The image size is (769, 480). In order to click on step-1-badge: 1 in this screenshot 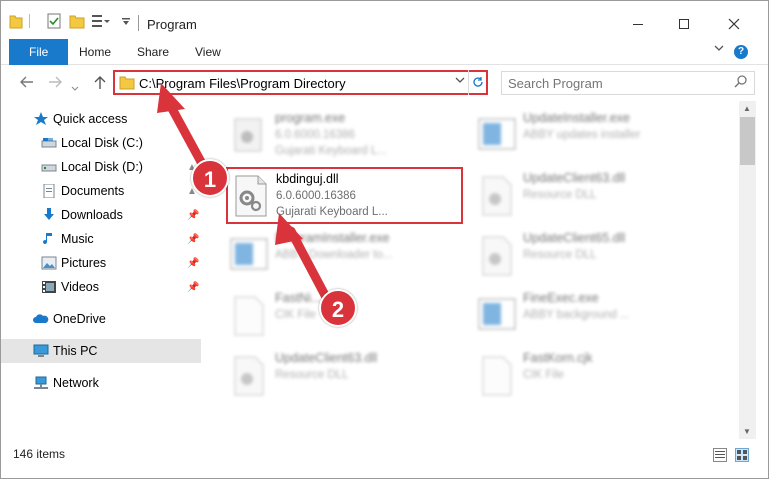, I will do `click(210, 178)`.